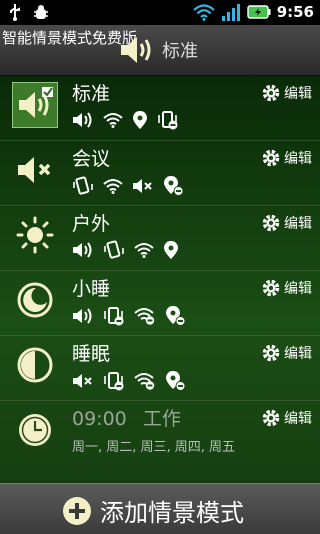  What do you see at coordinates (161, 419) in the screenshot?
I see `timer-profile: 工作` at bounding box center [161, 419].